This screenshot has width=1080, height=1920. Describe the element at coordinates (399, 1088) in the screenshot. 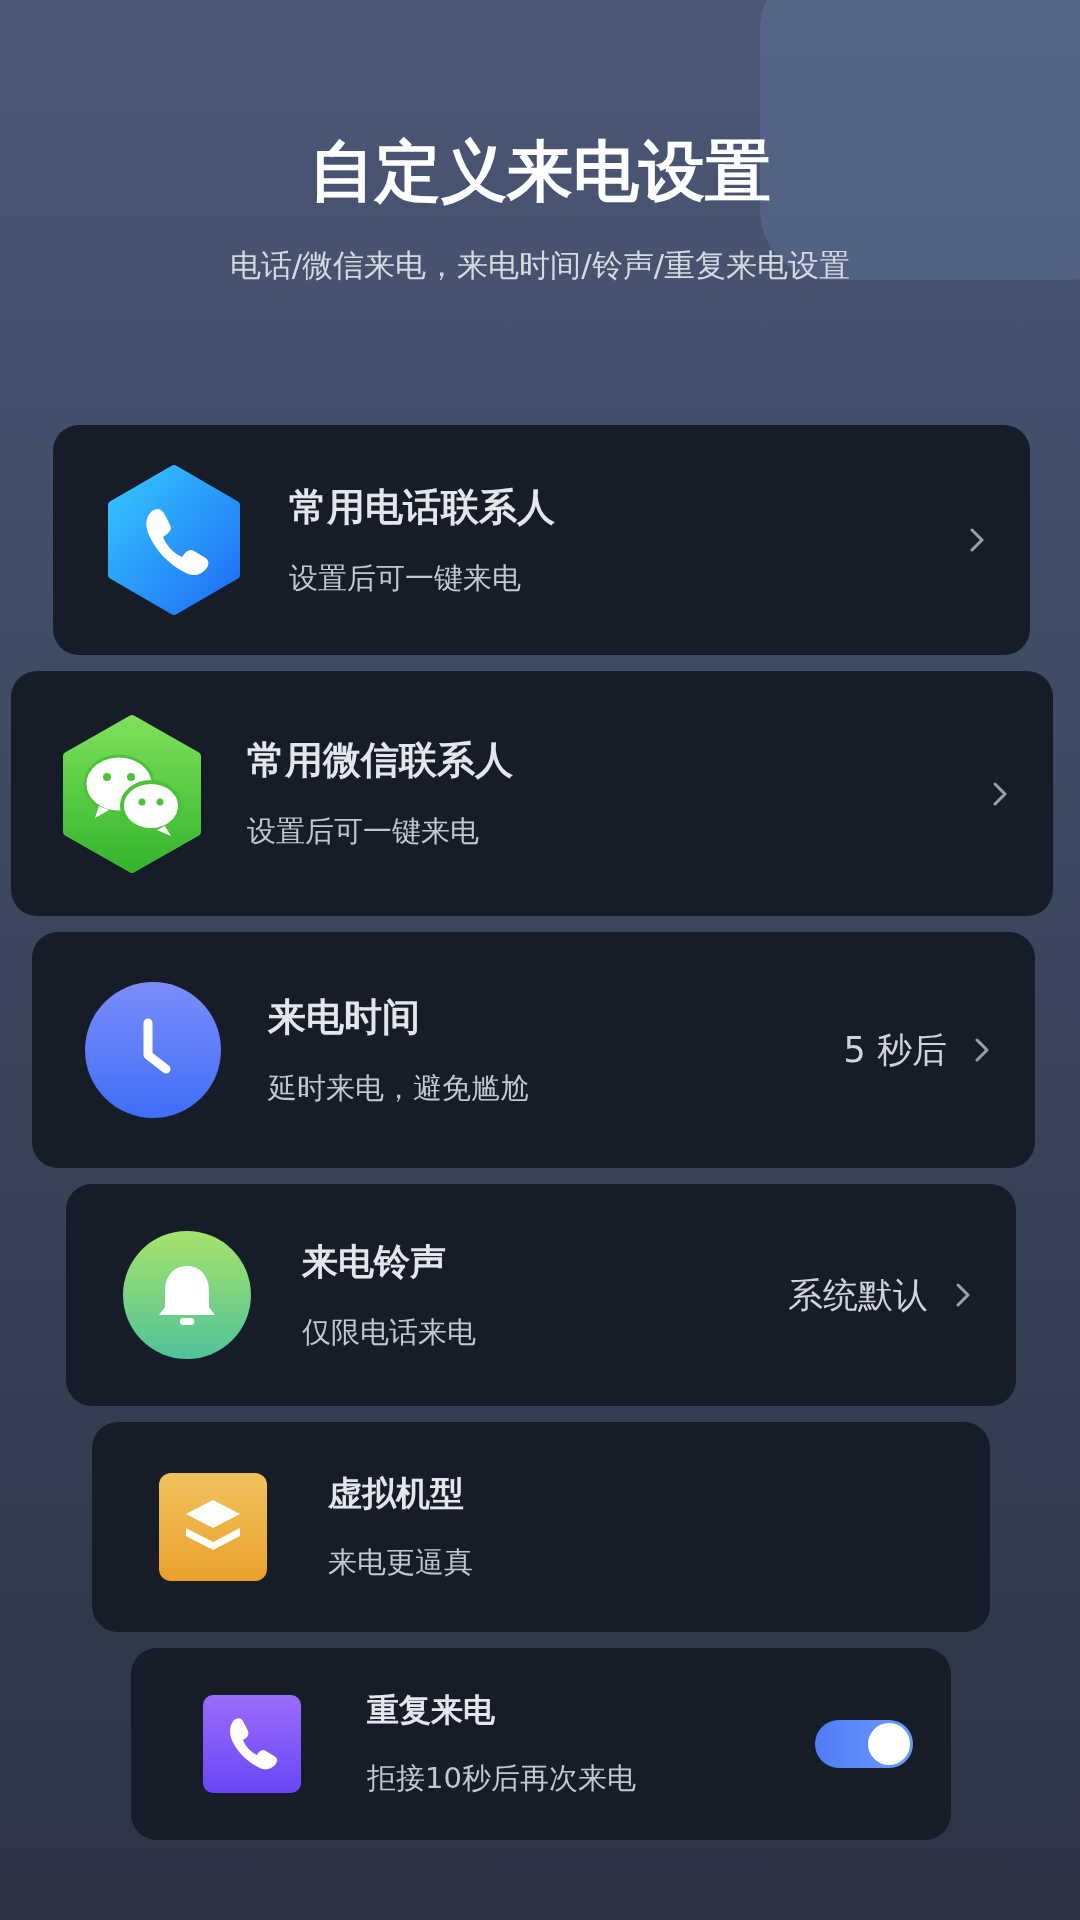

I see `item-subtitle: 延时来电，避免尴尬` at that location.